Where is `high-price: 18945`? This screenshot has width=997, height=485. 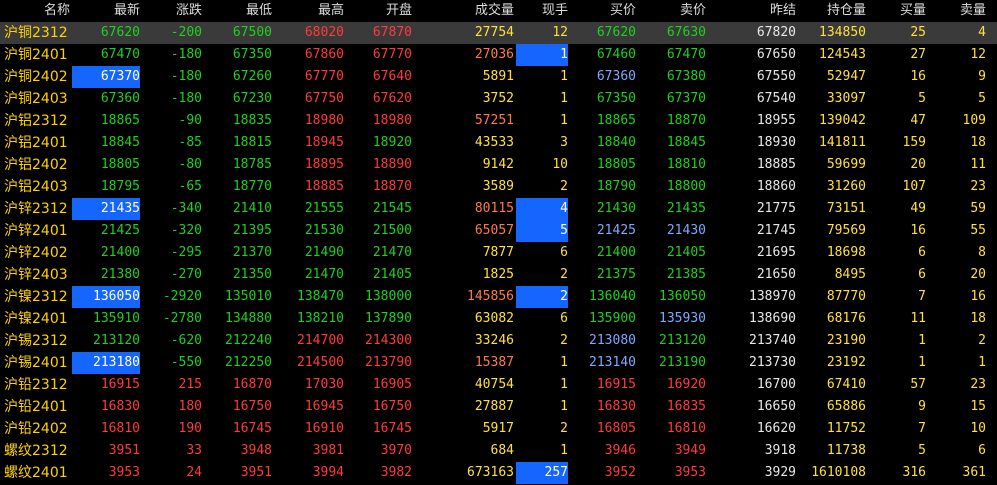
high-price: 18945 is located at coordinates (324, 142).